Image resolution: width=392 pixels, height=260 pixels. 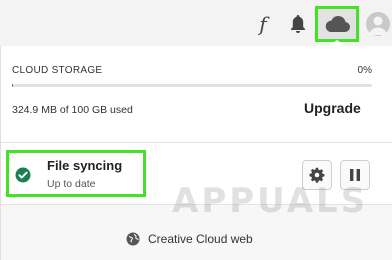 What do you see at coordinates (192, 85) in the screenshot?
I see `storage-progress-bar` at bounding box center [192, 85].